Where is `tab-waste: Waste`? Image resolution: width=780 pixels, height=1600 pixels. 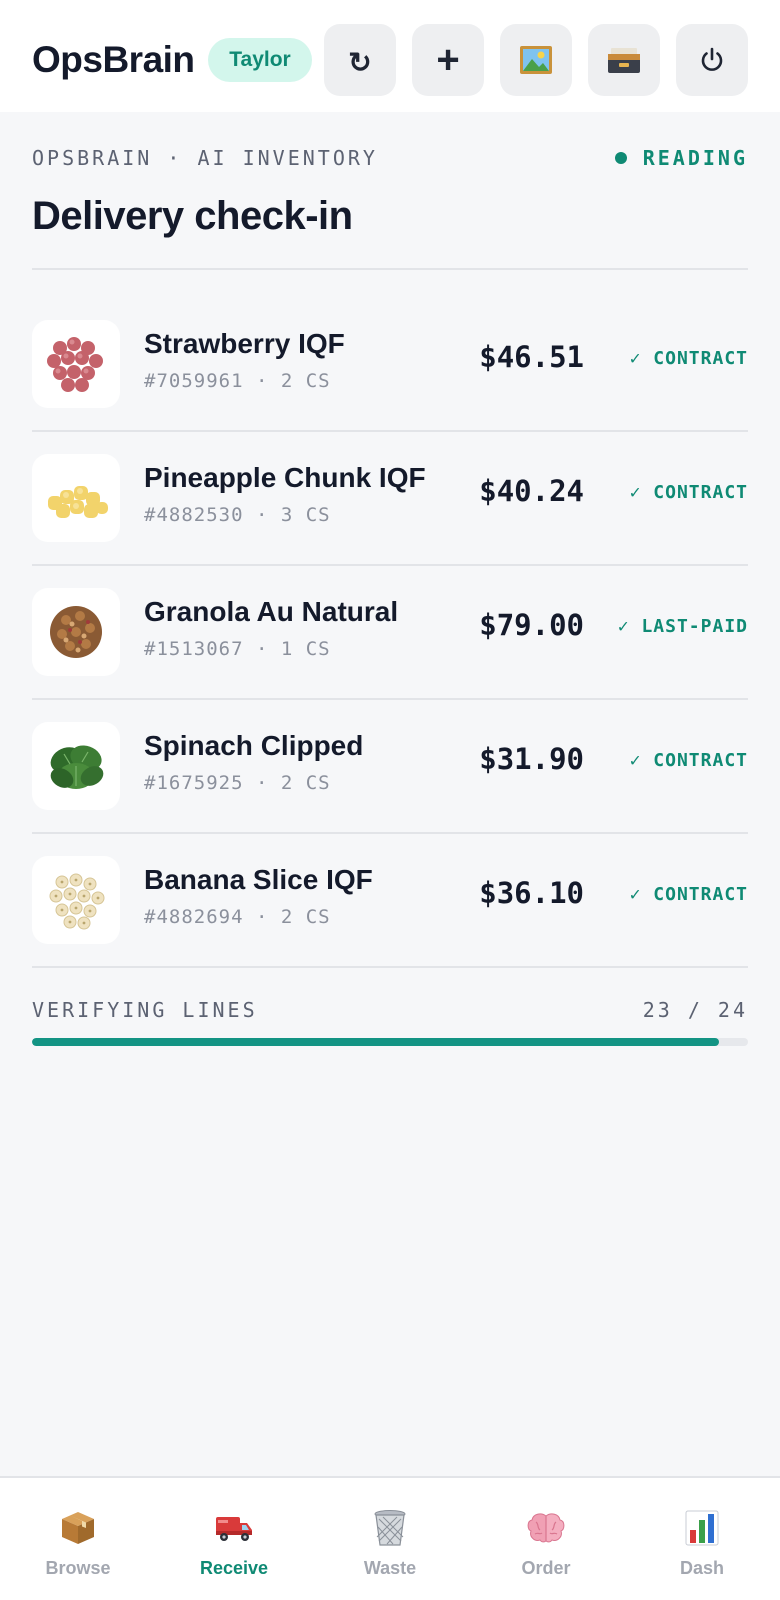
tab-waste: Waste is located at coordinates (390, 1539).